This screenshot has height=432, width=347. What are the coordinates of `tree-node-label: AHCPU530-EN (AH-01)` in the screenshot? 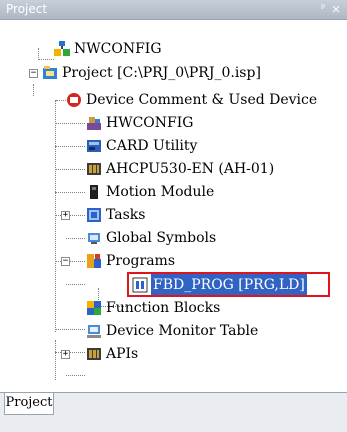 It's located at (190, 169).